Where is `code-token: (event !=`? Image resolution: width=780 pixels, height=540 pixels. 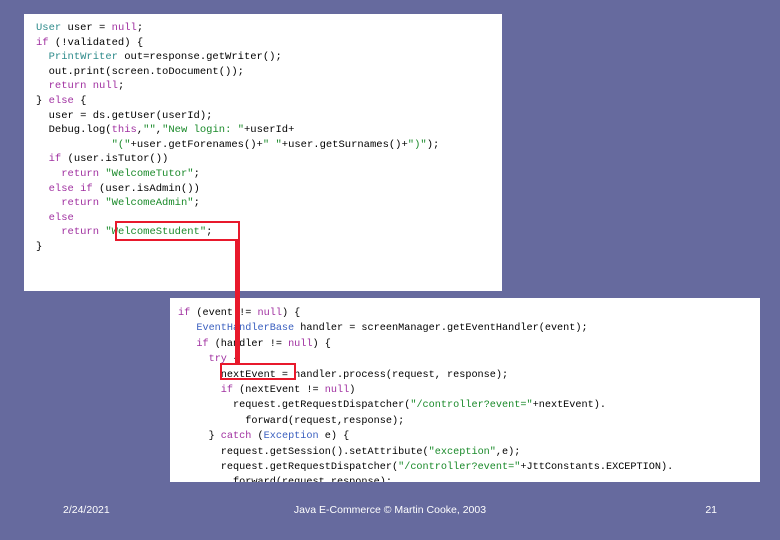
code-token: (event != is located at coordinates (224, 313).